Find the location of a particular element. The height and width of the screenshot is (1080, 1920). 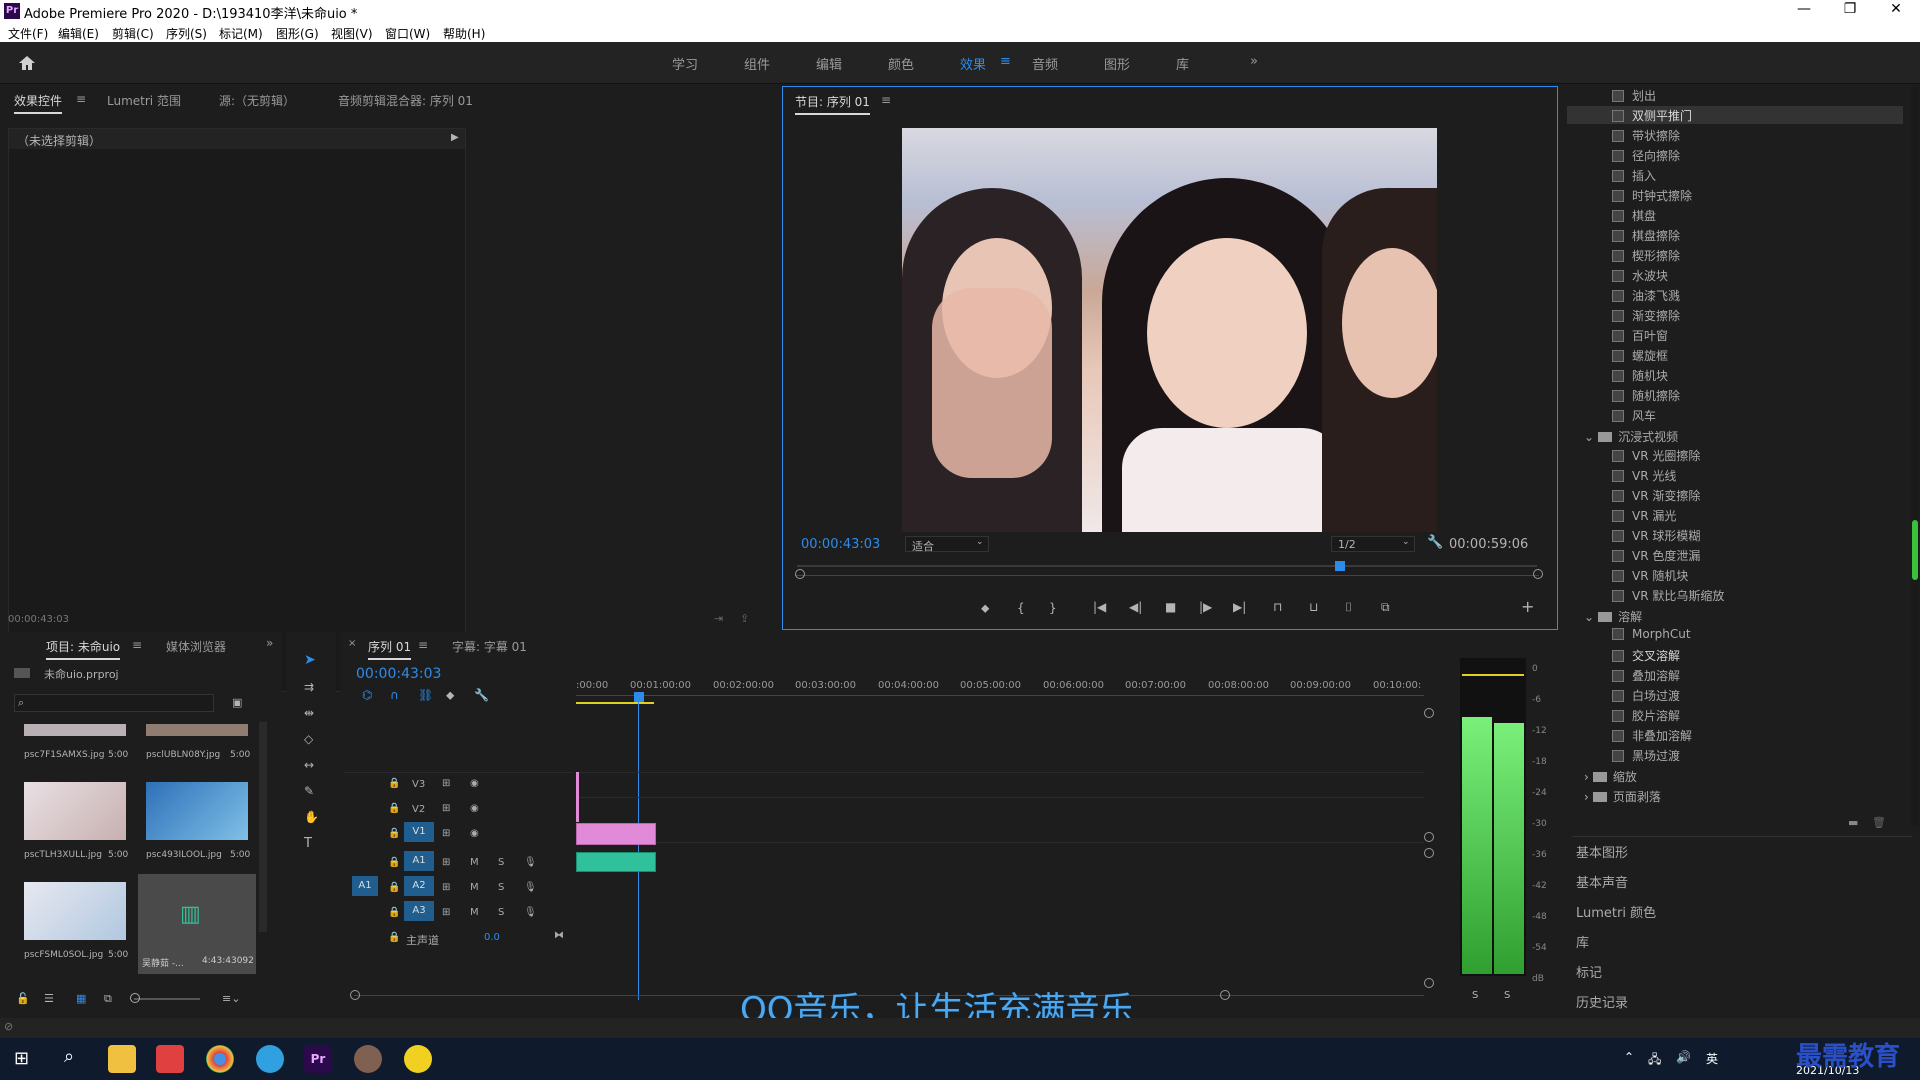

effect-item: 水波块 is located at coordinates (1640, 277).